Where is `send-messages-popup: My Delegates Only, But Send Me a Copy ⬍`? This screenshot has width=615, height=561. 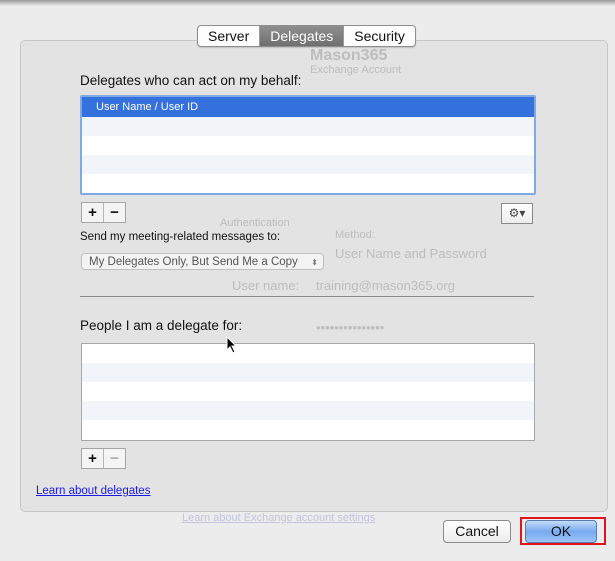
send-messages-popup: My Delegates Only, But Send Me a Copy ⬍ is located at coordinates (202, 261).